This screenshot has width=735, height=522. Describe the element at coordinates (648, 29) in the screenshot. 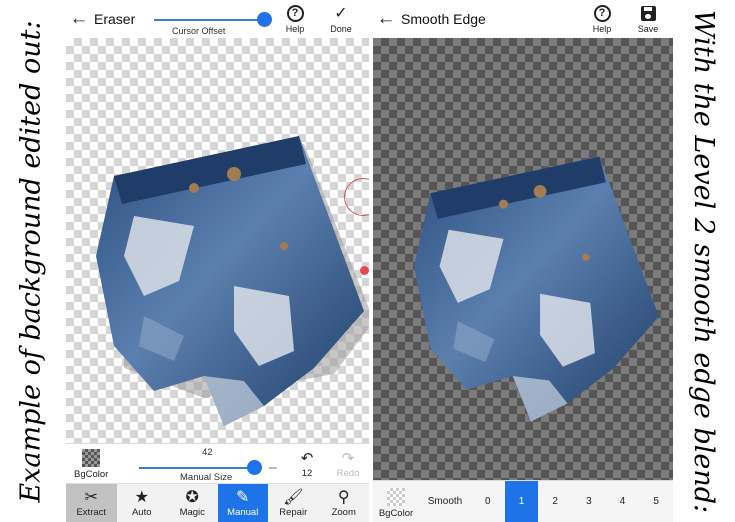

I see `save-label: Save` at that location.